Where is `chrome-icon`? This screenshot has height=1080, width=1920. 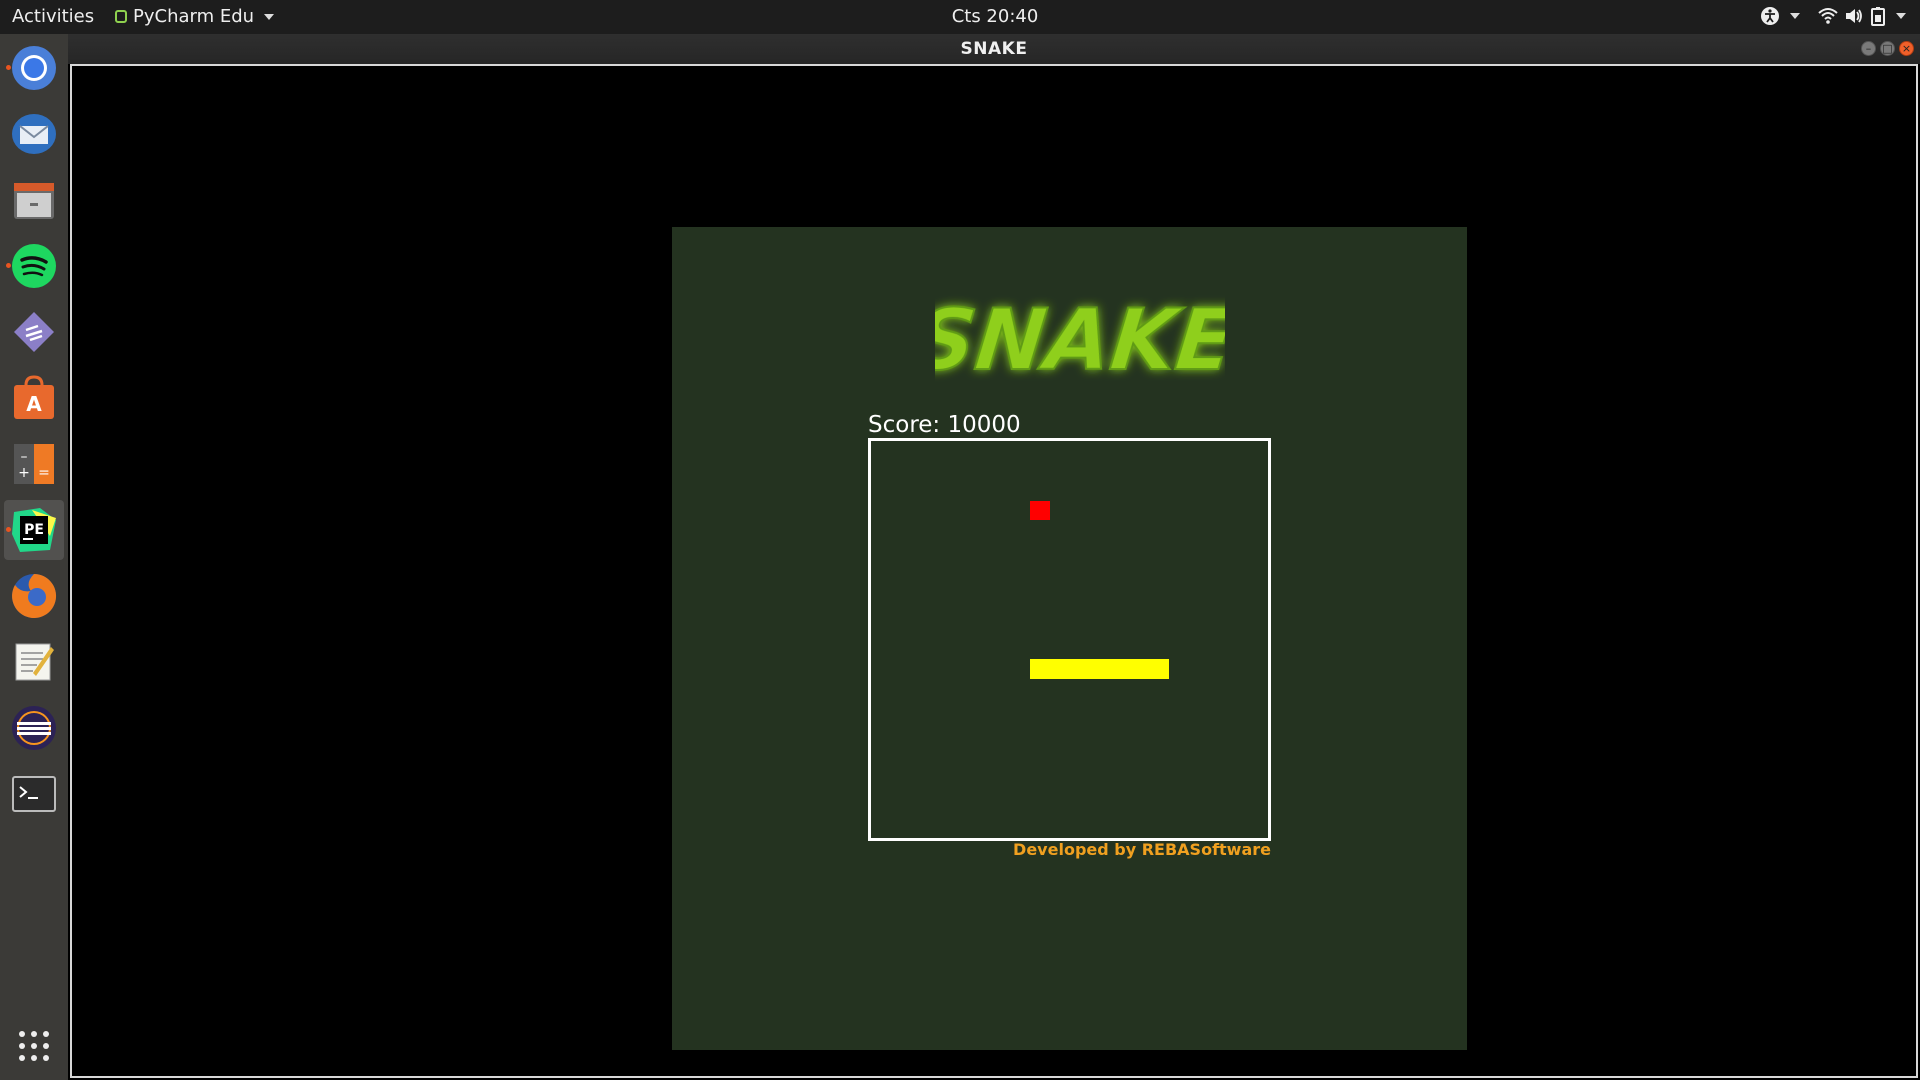
chrome-icon is located at coordinates (34, 68).